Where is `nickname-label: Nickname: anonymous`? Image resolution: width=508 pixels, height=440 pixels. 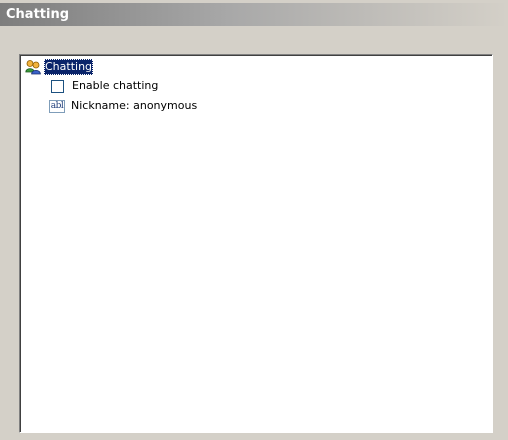 nickname-label: Nickname: anonymous is located at coordinates (134, 106).